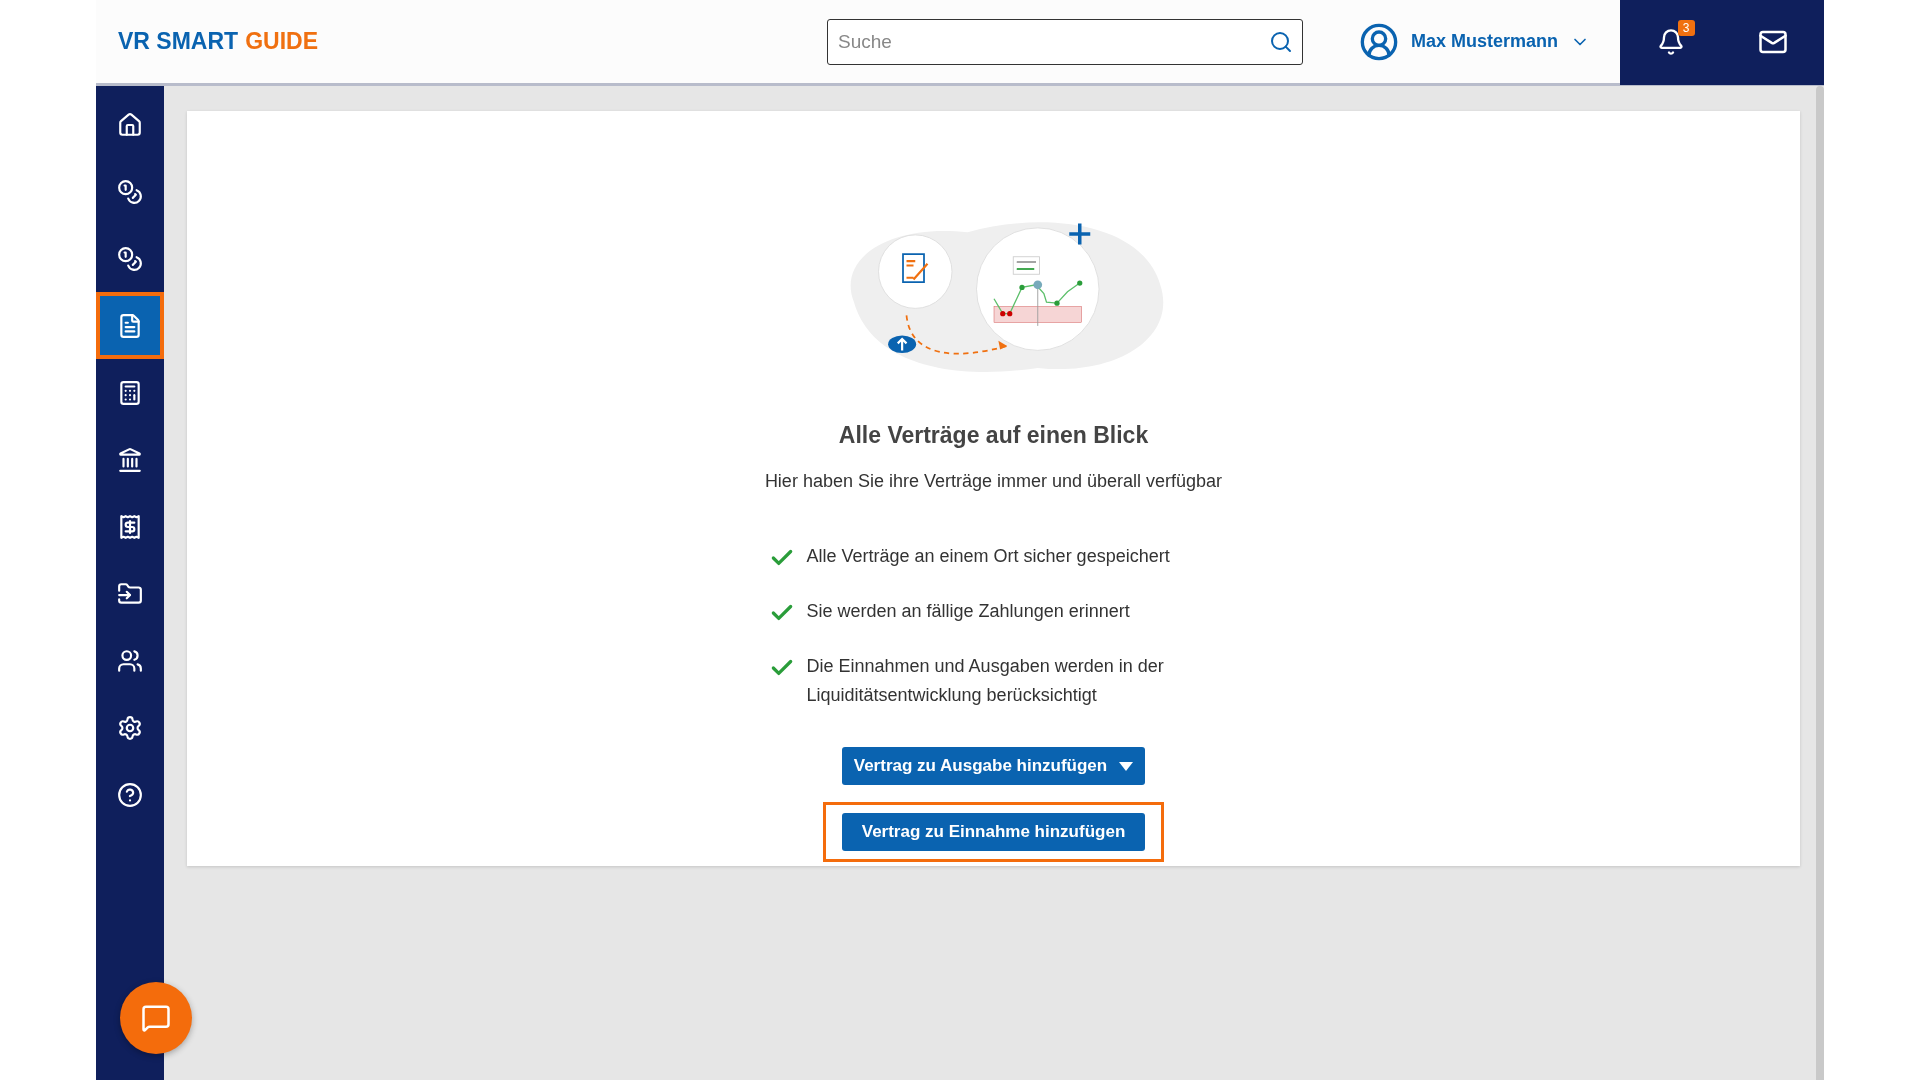 Image resolution: width=1920 pixels, height=1080 pixels. Describe the element at coordinates (901, 344) in the screenshot. I see `cloud-upload-icon` at that location.